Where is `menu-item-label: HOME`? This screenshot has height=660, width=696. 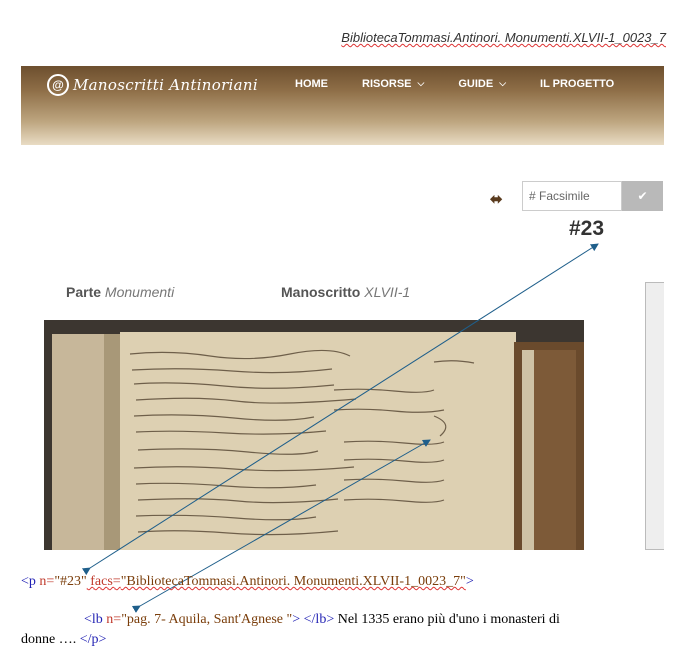 menu-item-label: HOME is located at coordinates (311, 84).